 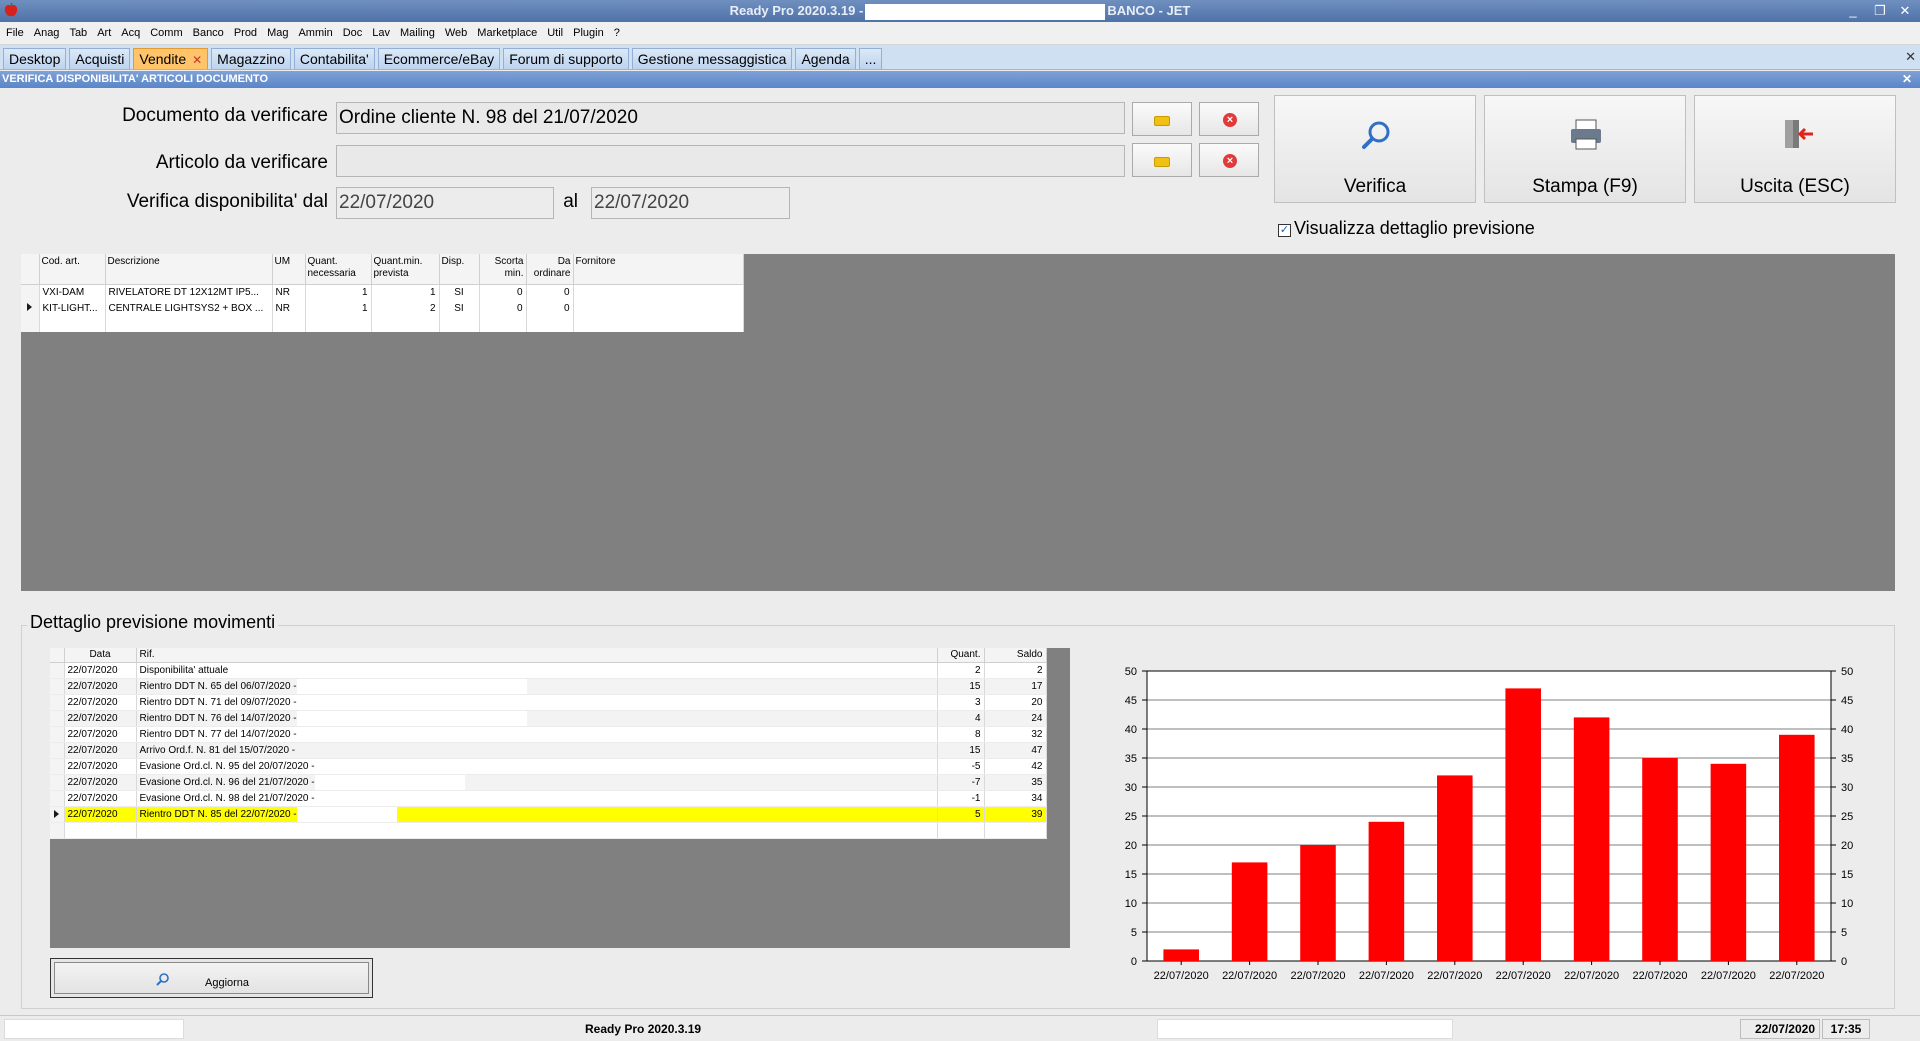 What do you see at coordinates (730, 161) in the screenshot?
I see `articolo-field` at bounding box center [730, 161].